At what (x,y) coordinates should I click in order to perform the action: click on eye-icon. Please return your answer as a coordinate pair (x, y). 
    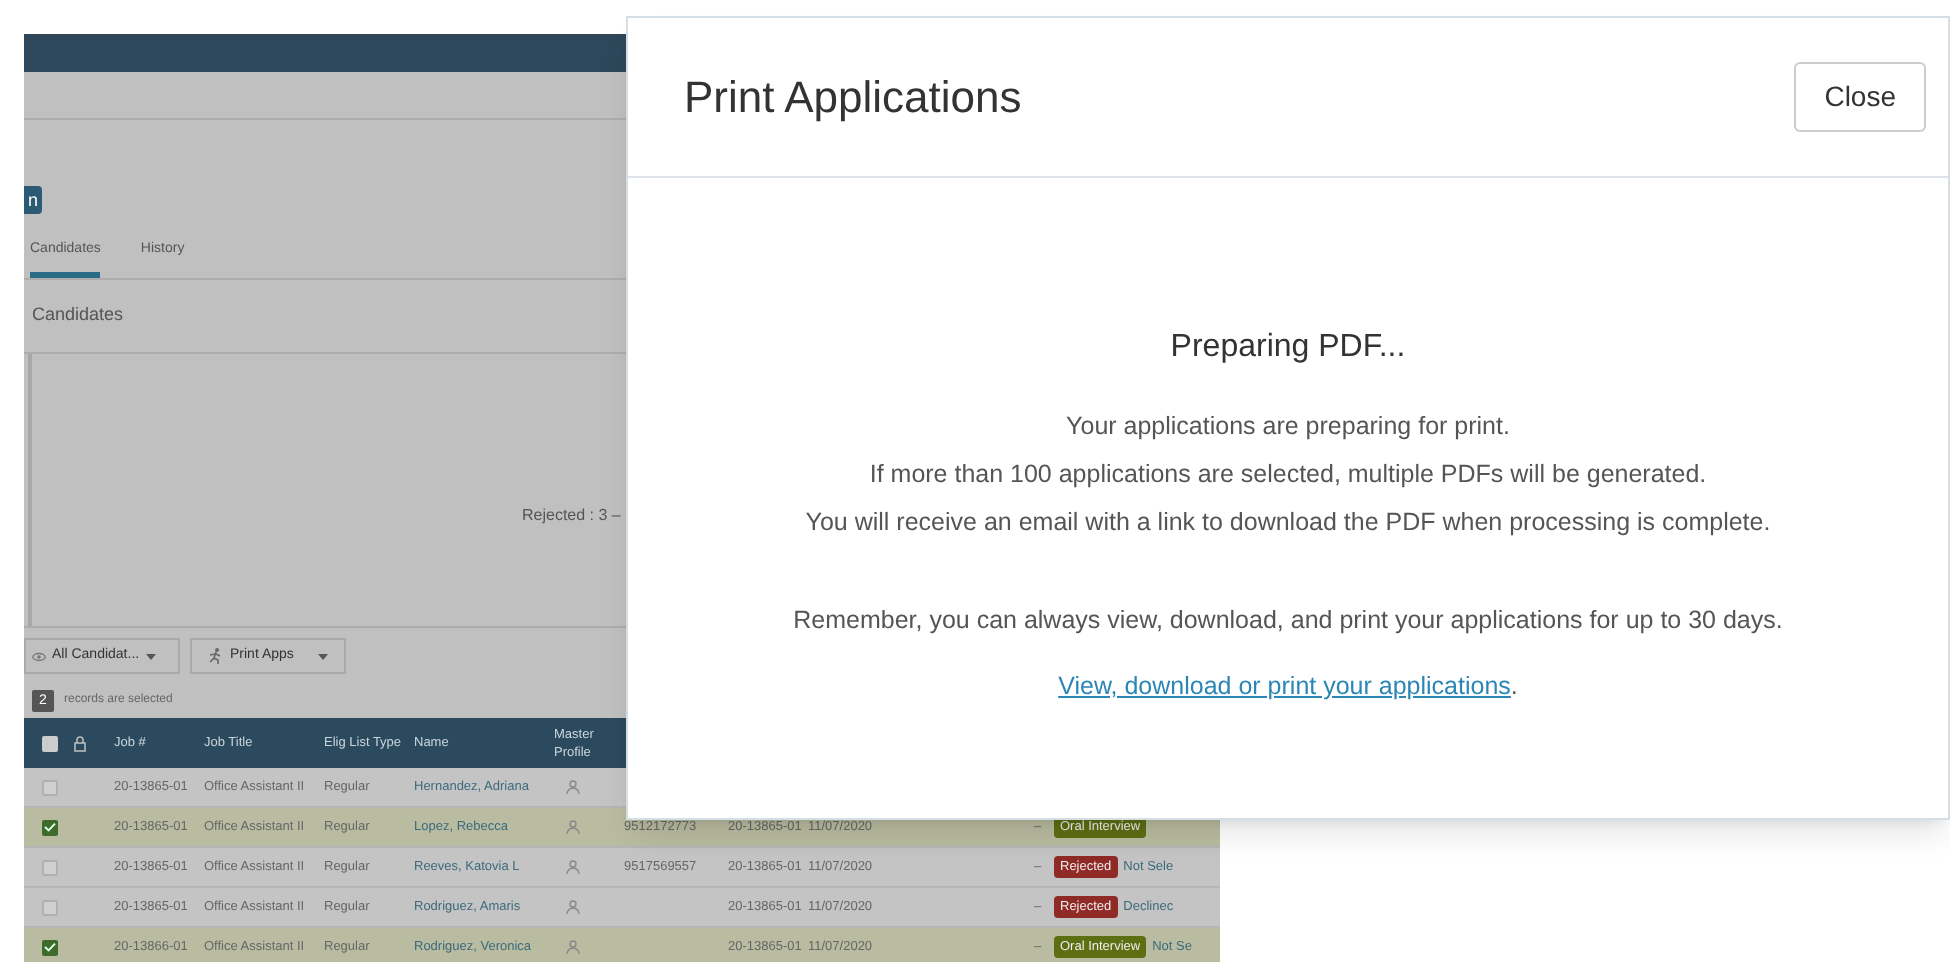
    Looking at the image, I should click on (39, 656).